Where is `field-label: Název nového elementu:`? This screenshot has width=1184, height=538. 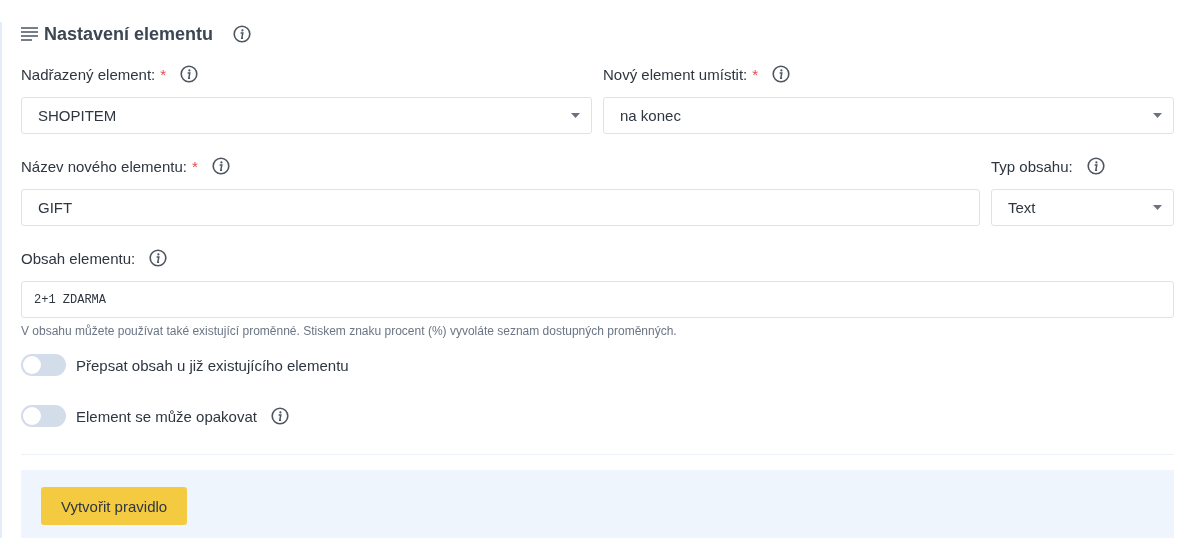 field-label: Název nového elementu: is located at coordinates (104, 166).